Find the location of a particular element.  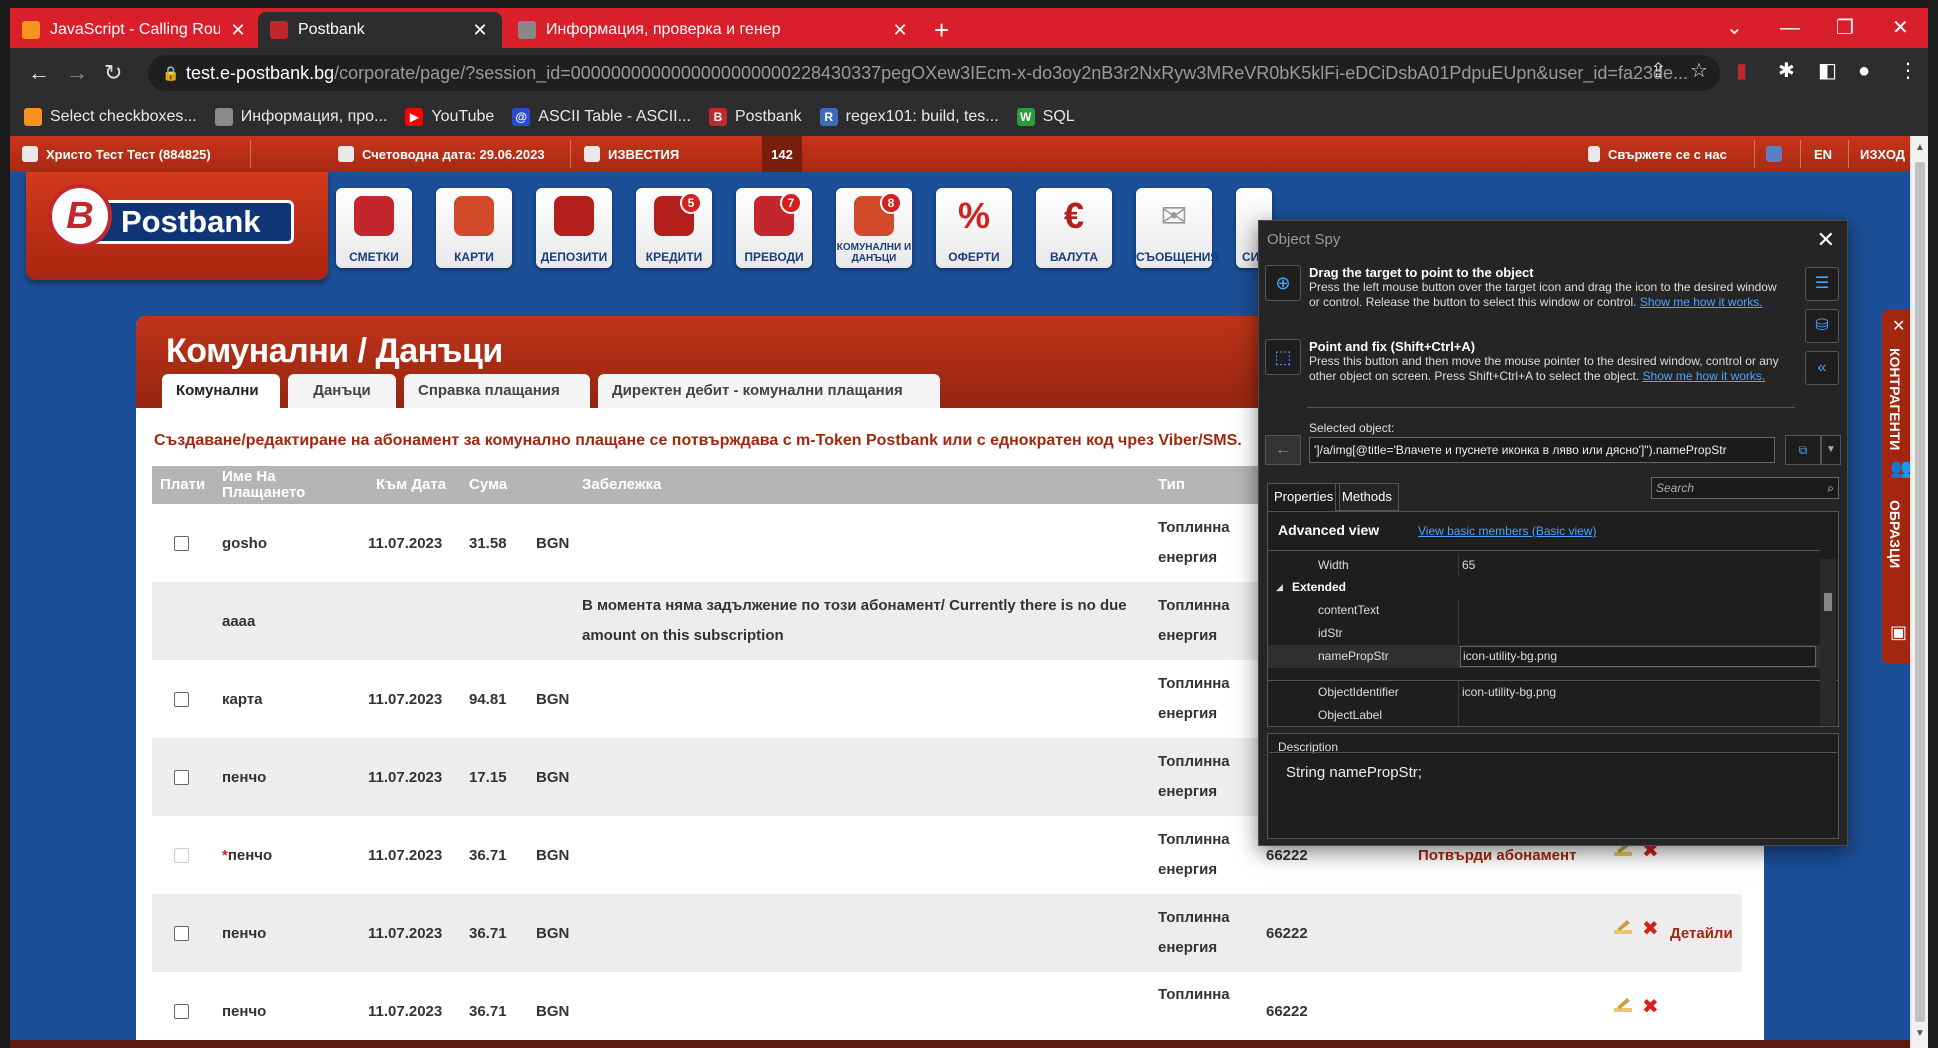

tab-properties: Properties is located at coordinates (1304, 497).